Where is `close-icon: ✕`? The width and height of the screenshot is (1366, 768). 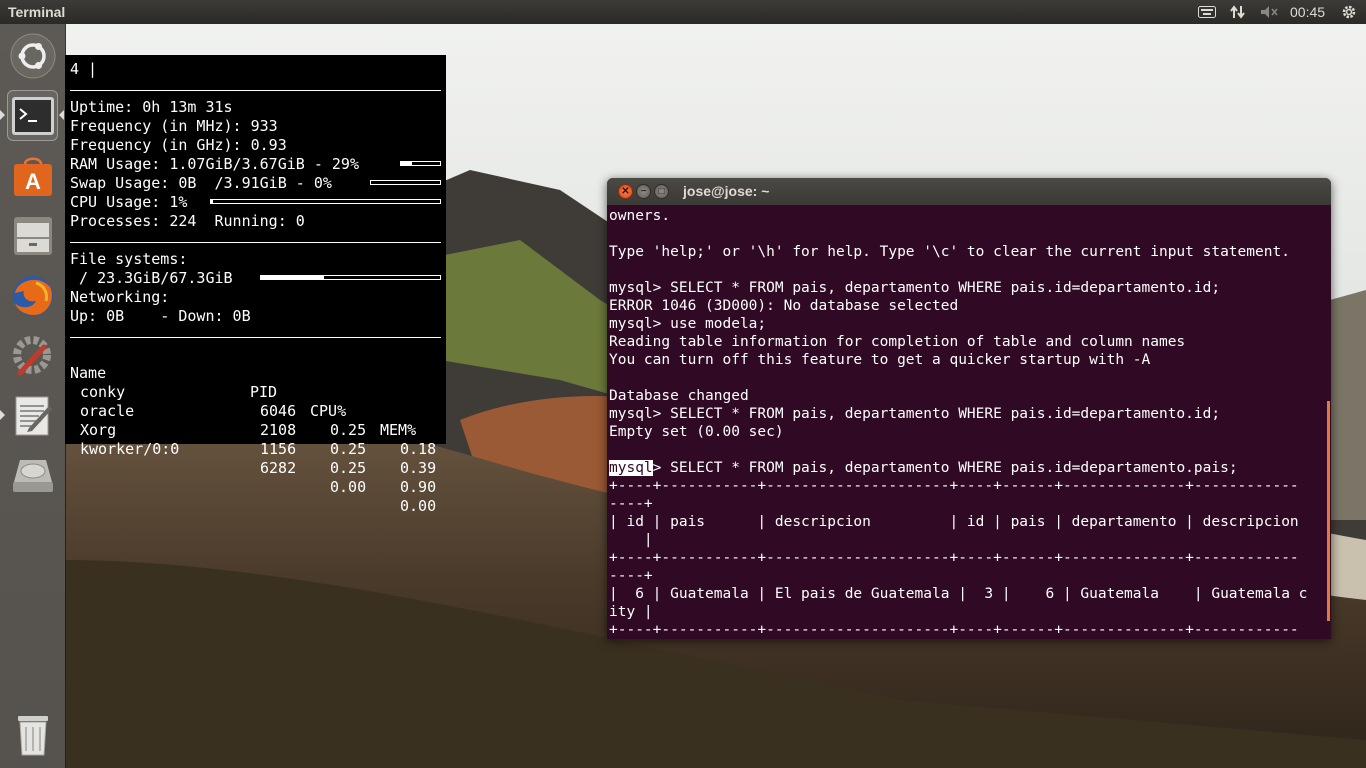 close-icon: ✕ is located at coordinates (625, 191).